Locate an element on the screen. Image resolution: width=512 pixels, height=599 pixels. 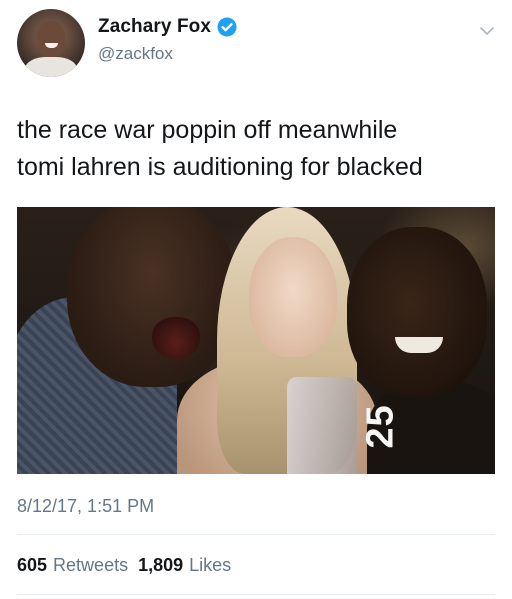
avatar-shirt is located at coordinates (51, 67).